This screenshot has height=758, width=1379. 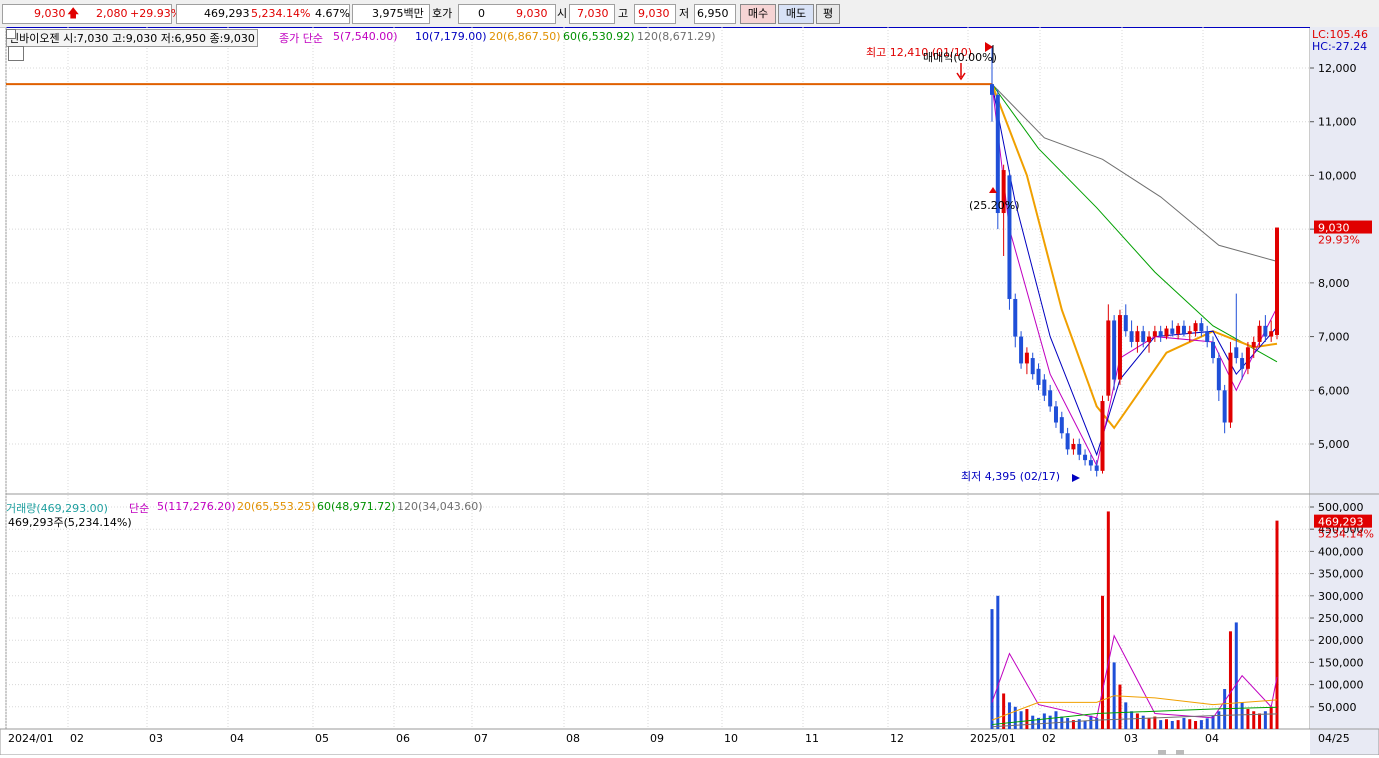 What do you see at coordinates (684, 13) in the screenshot?
I see `low-label: 저` at bounding box center [684, 13].